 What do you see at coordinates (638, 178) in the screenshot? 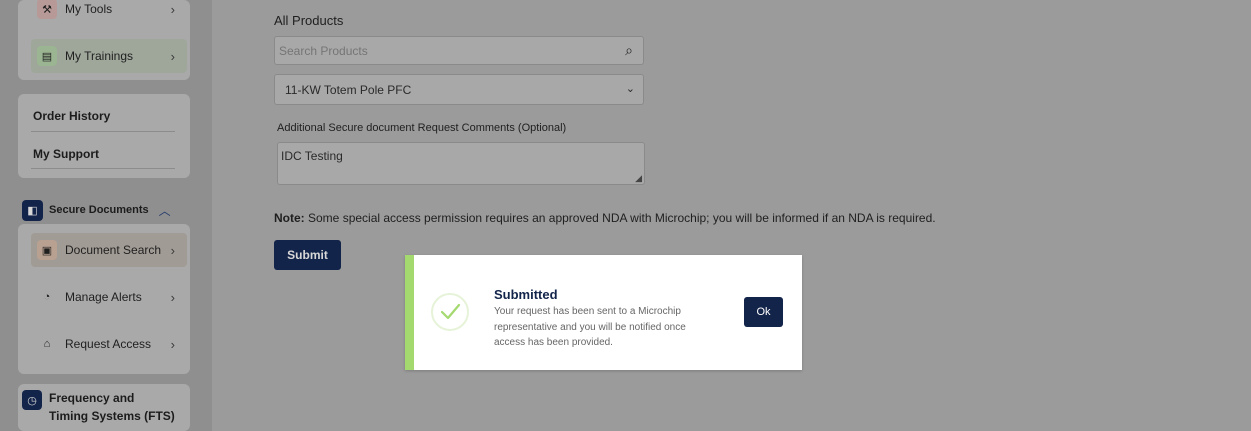
I see `resize-handle-icon: ◢` at bounding box center [638, 178].